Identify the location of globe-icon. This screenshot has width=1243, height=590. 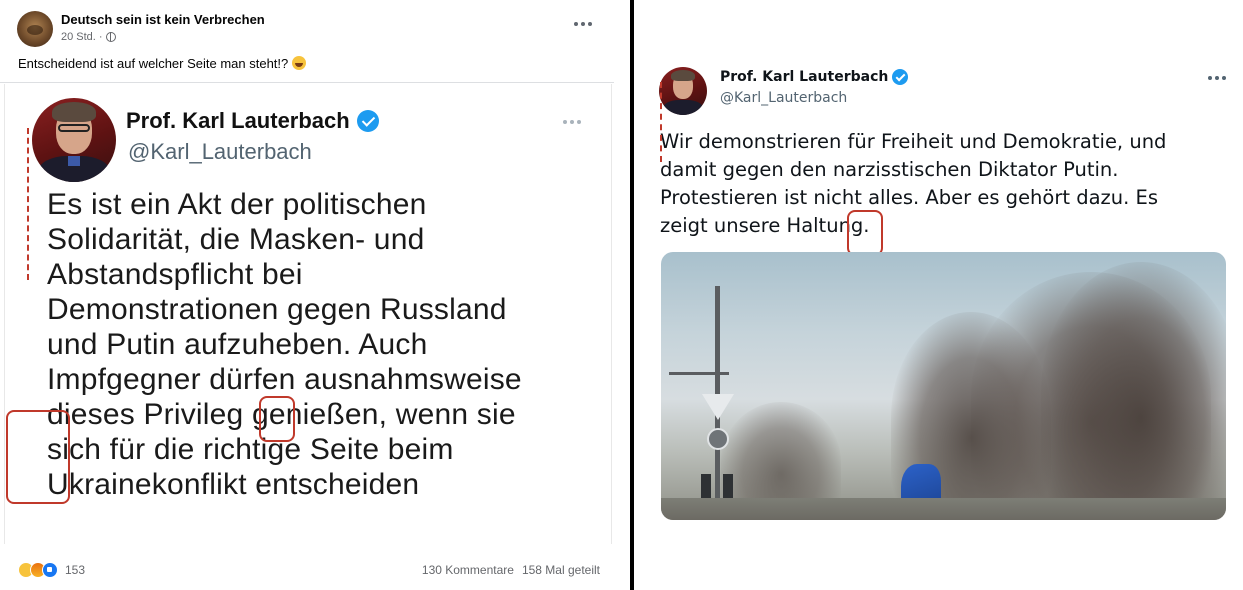
(110, 37).